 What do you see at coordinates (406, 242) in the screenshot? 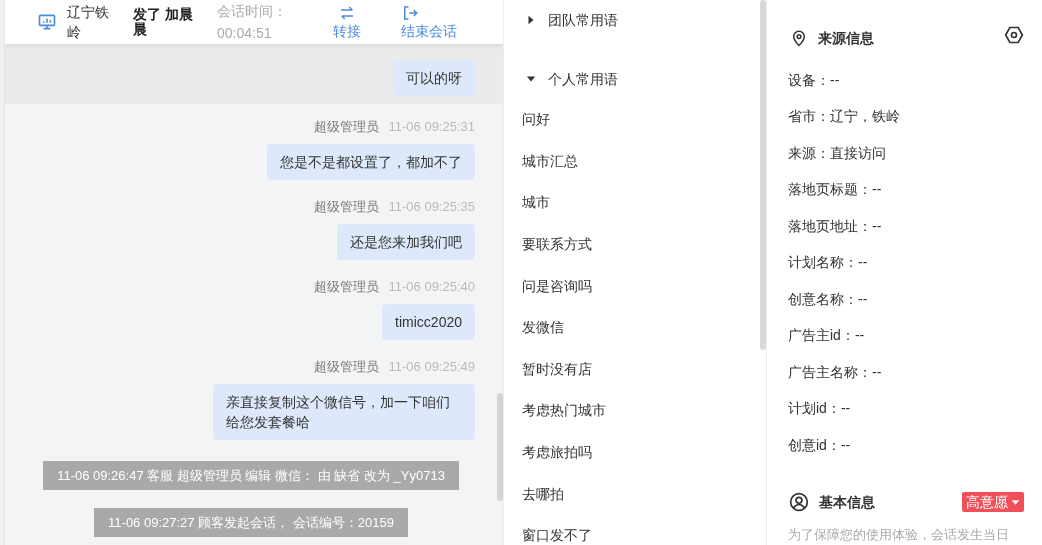
I see `message-bubble: 还是您来加我们吧` at bounding box center [406, 242].